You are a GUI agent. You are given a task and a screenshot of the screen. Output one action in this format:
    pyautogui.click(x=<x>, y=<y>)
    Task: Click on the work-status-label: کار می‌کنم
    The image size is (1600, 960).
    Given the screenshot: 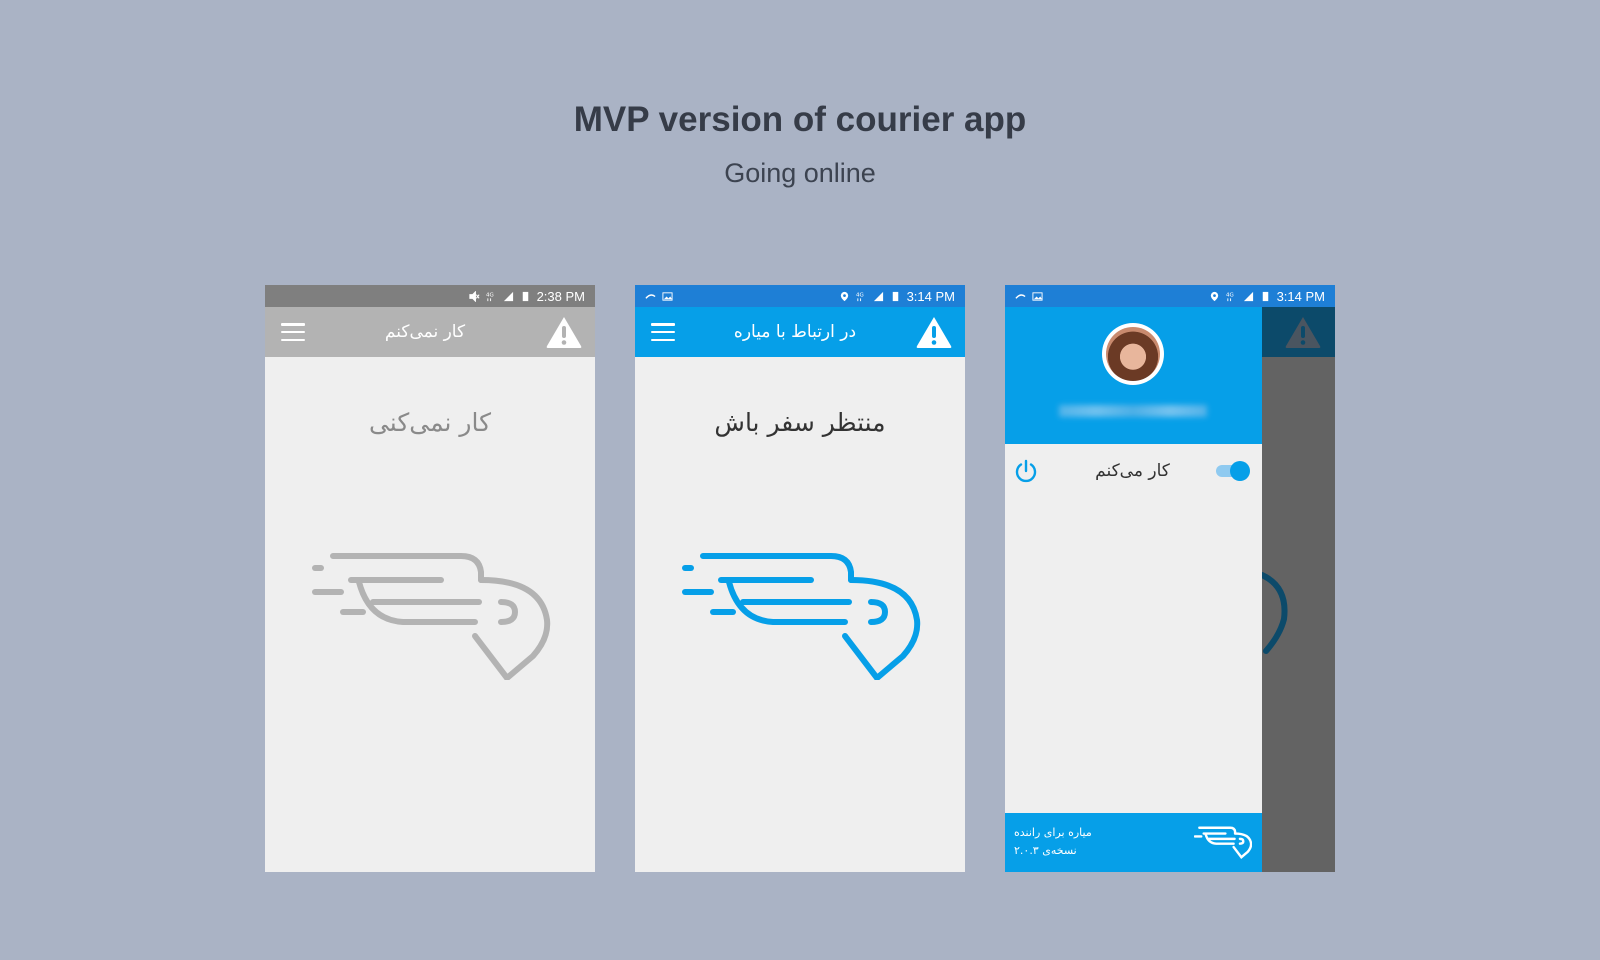 What is the action you would take?
    pyautogui.click(x=1132, y=471)
    